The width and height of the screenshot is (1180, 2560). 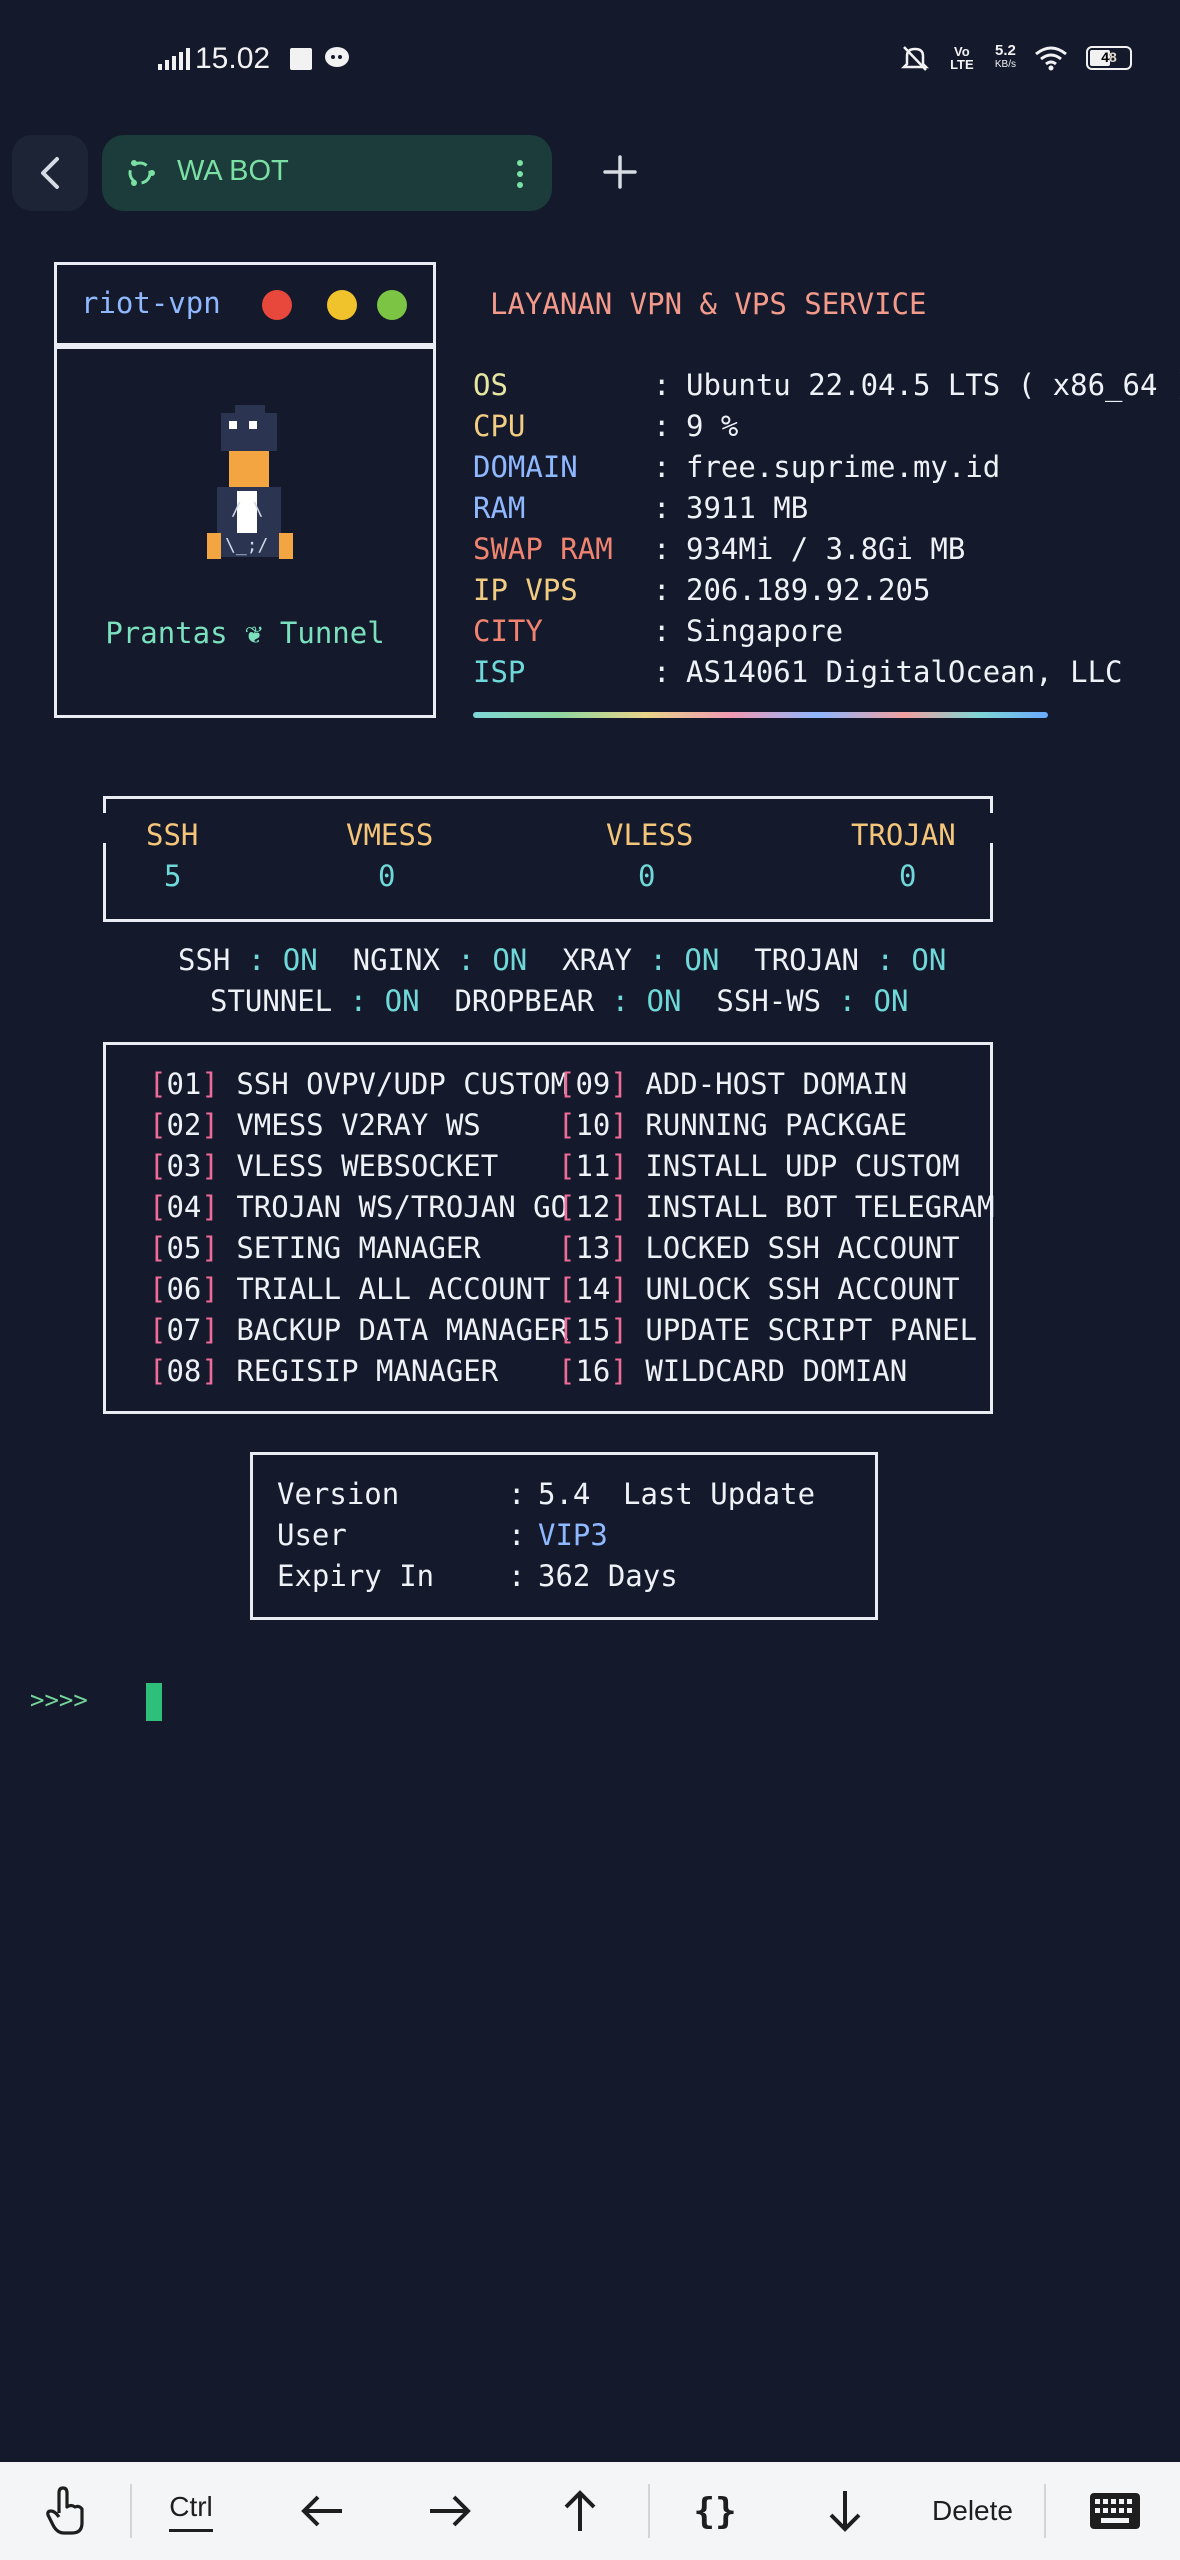 I want to click on stat-header-trojan: TROJAN, so click(x=903, y=835).